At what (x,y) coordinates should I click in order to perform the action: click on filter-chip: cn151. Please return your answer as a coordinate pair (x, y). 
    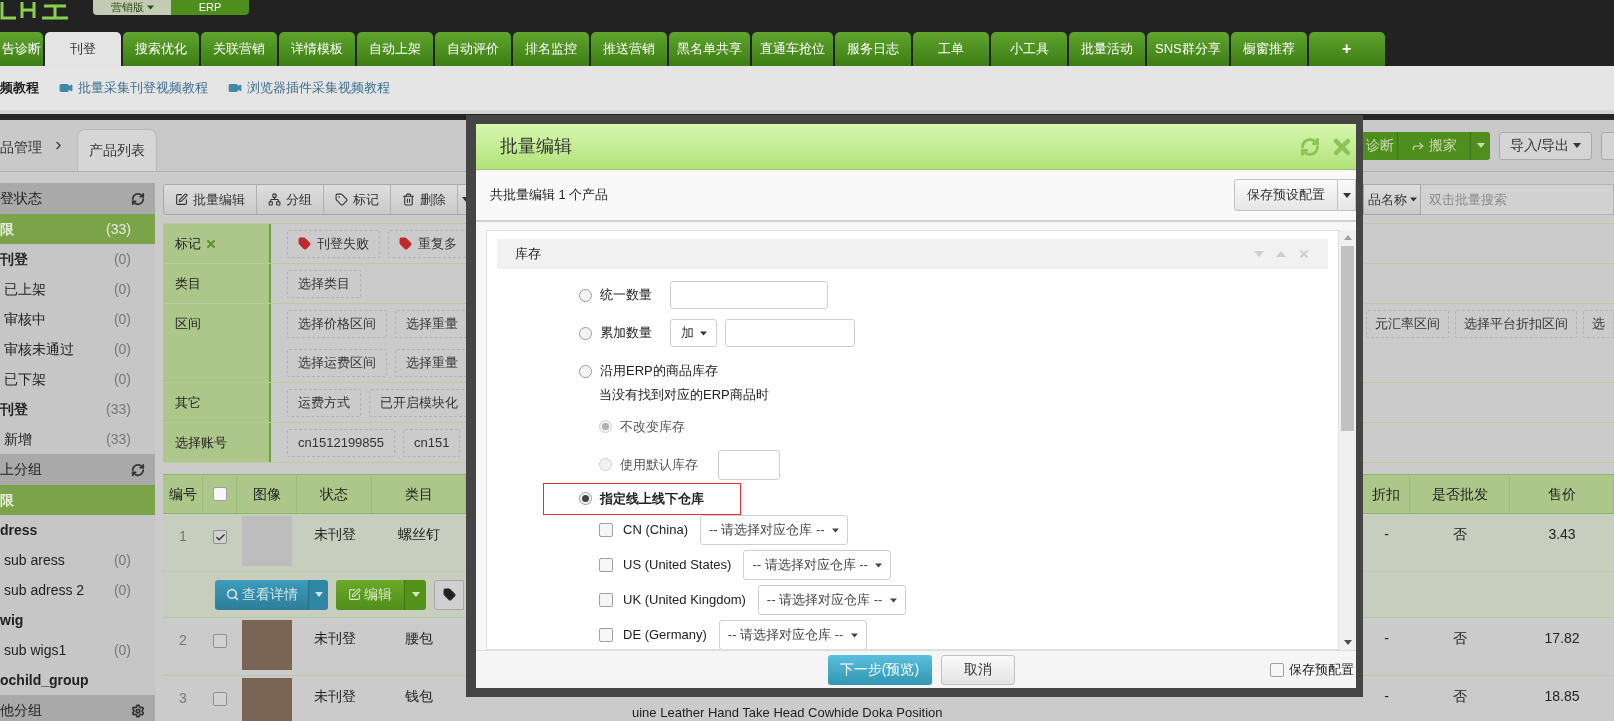
    Looking at the image, I should click on (432, 442).